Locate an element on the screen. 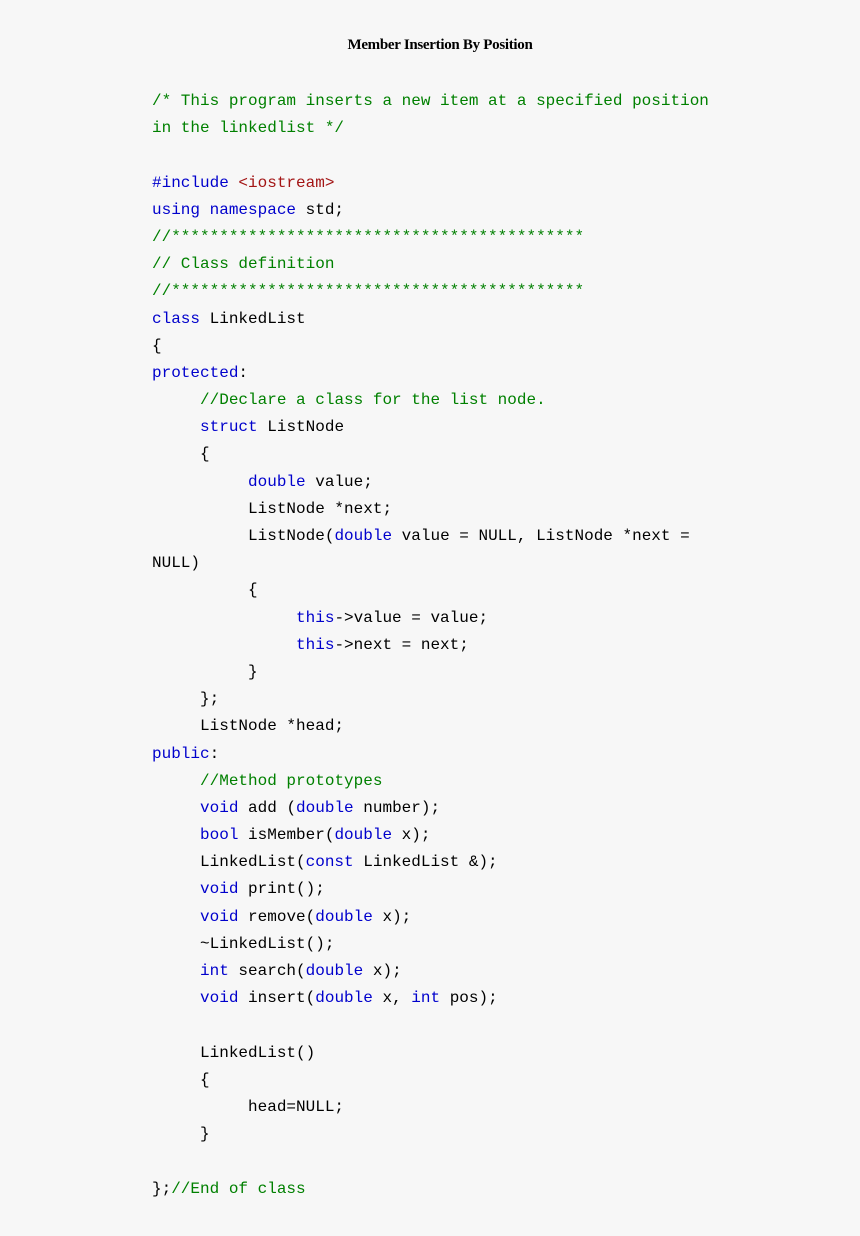  text-token: LinkedList &); is located at coordinates (430, 862).